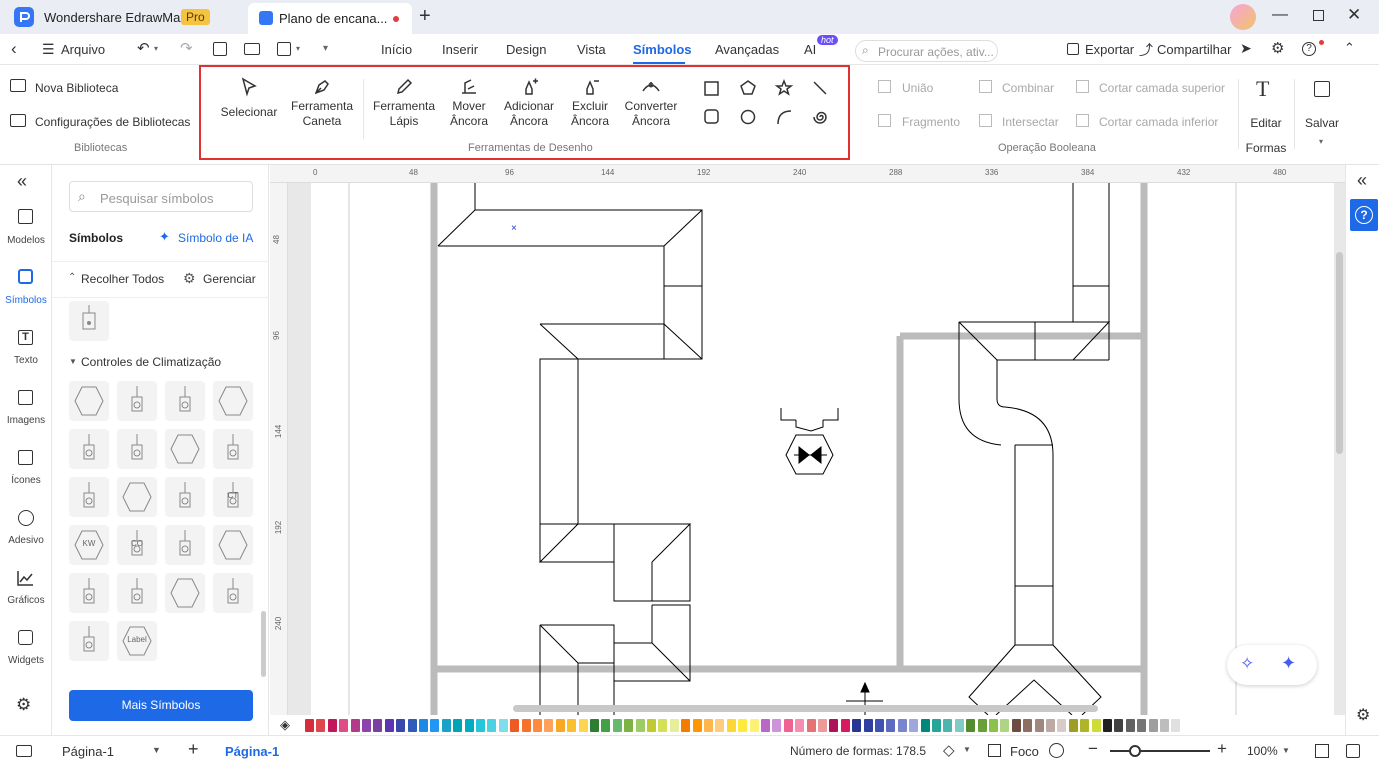 The image size is (1379, 765). What do you see at coordinates (651, 114) in the screenshot?
I see `convert-anchor-tool: Converter Âncora` at bounding box center [651, 114].